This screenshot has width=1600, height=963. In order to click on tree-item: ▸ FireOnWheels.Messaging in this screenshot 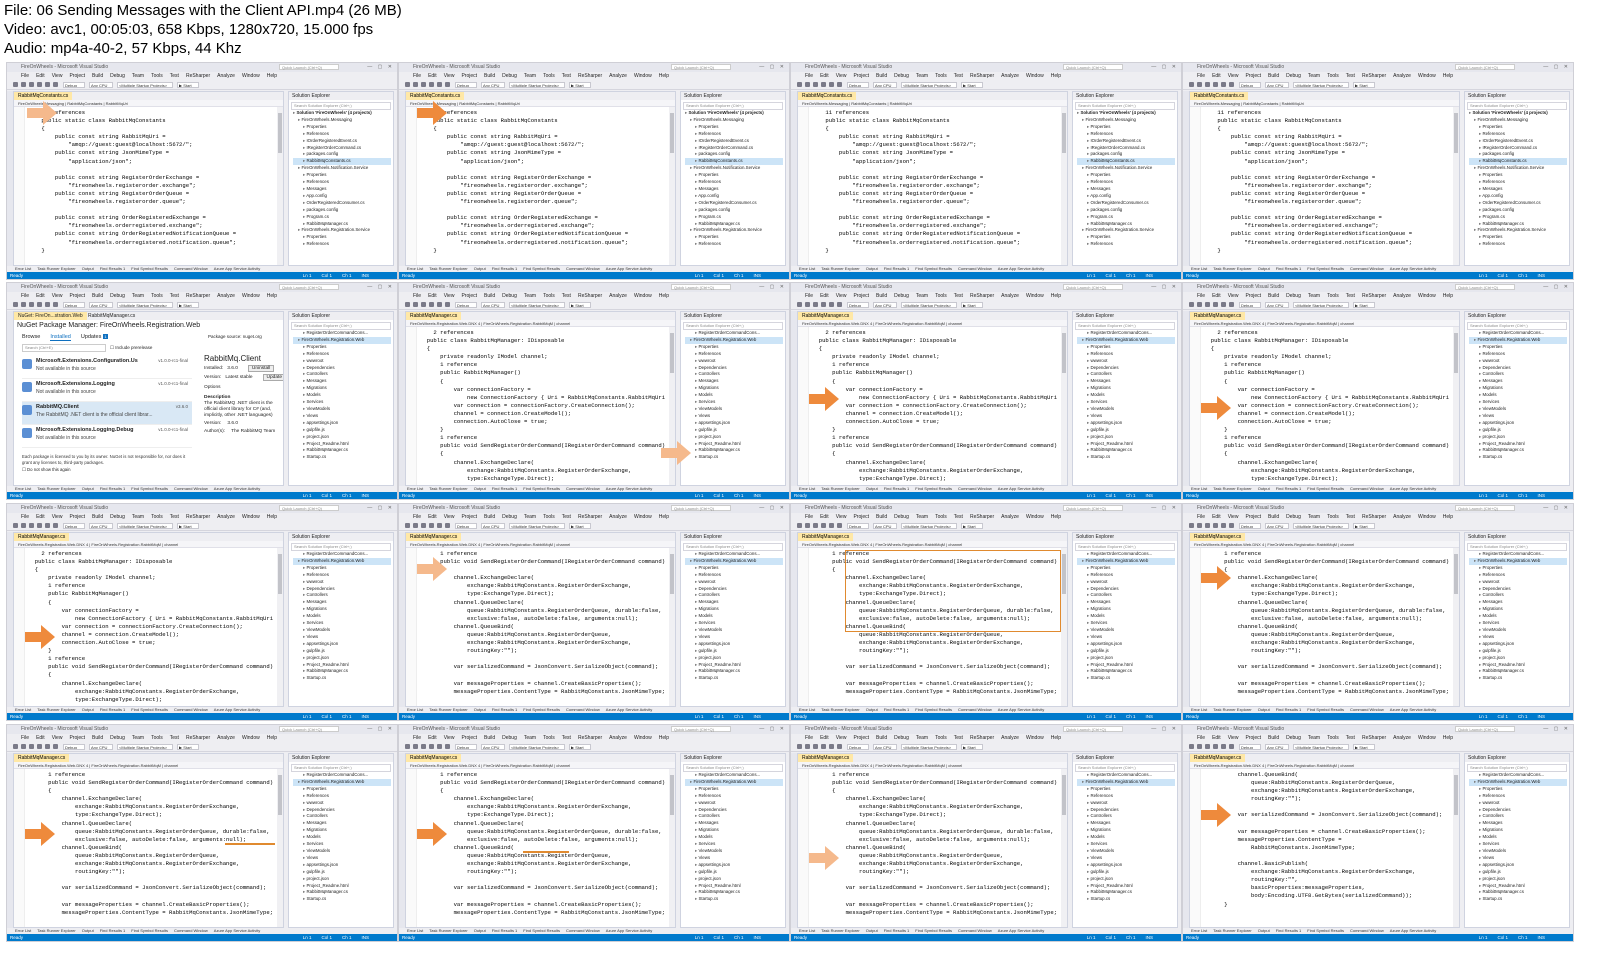, I will do `click(1126, 120)`.